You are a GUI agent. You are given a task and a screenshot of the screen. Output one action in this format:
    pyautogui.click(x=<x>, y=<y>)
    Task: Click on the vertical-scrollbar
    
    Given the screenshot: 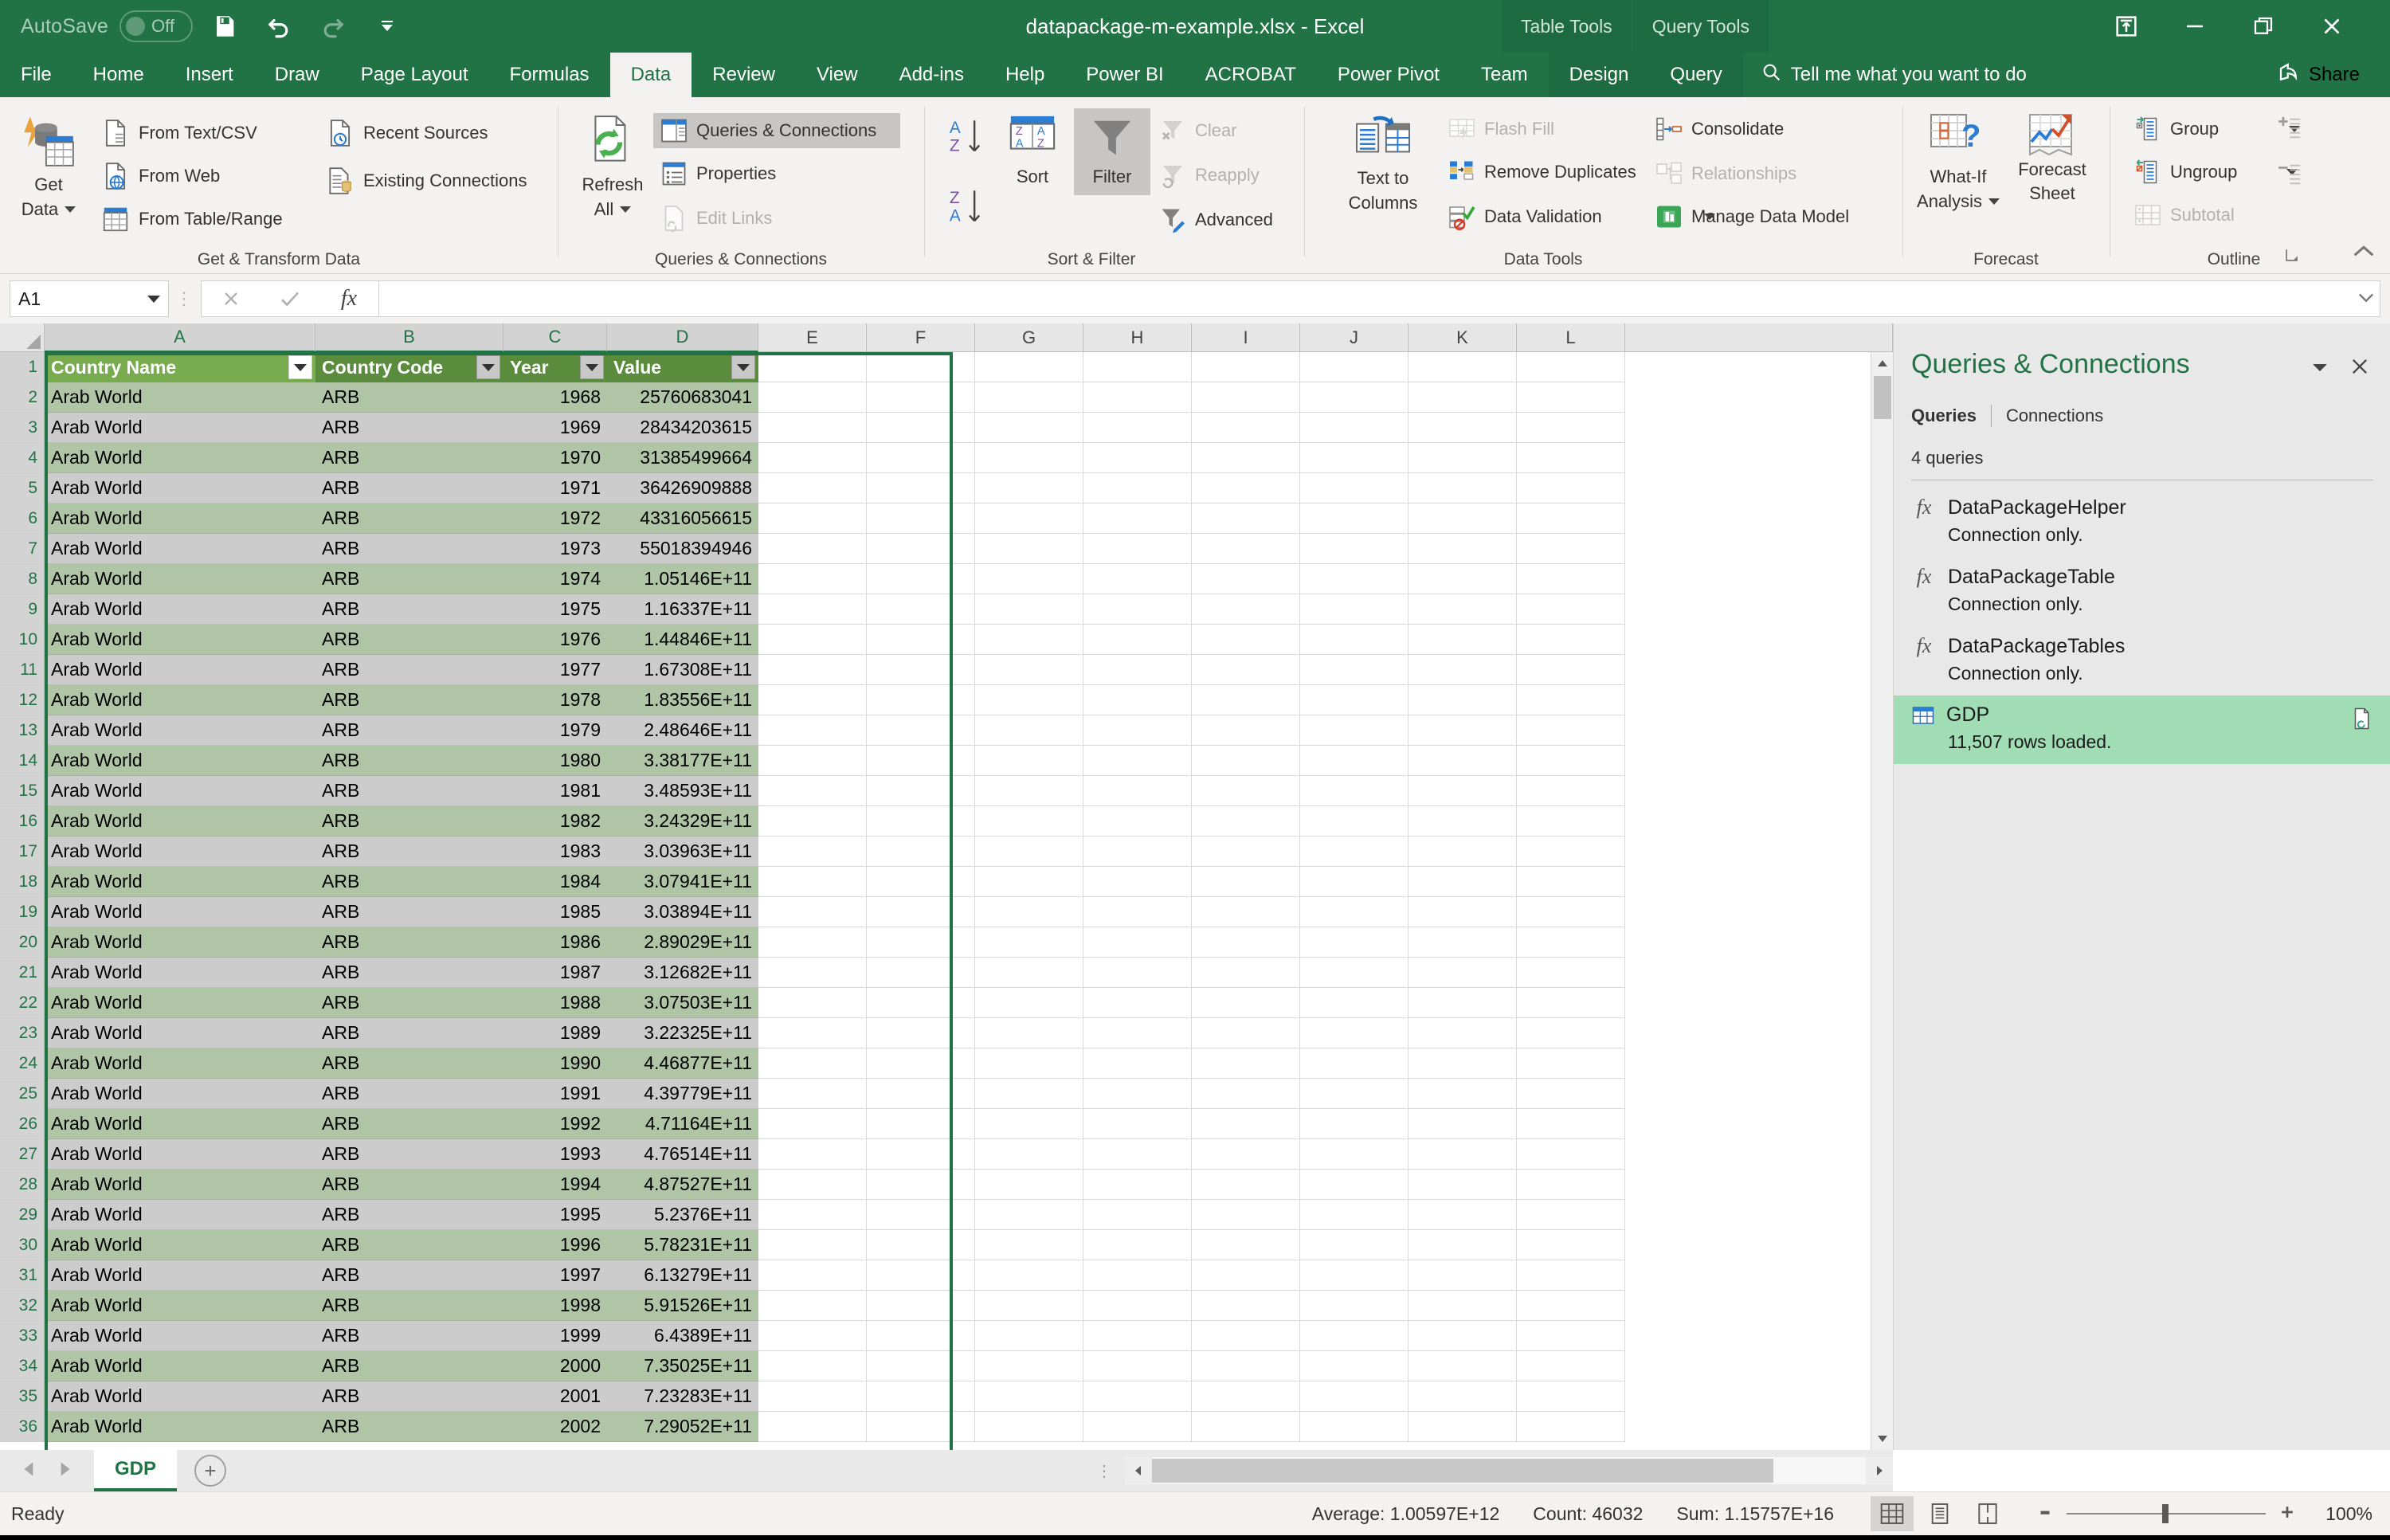 What is the action you would take?
    pyautogui.click(x=1882, y=901)
    